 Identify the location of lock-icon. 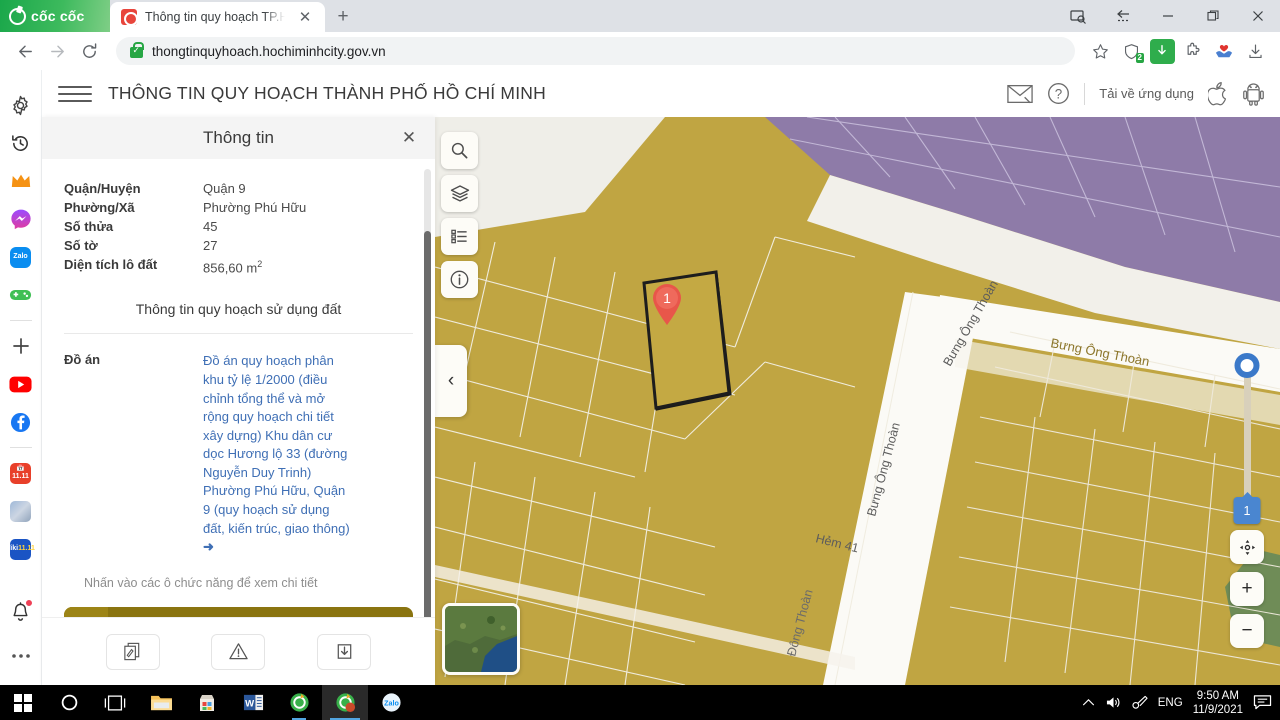
(137, 49).